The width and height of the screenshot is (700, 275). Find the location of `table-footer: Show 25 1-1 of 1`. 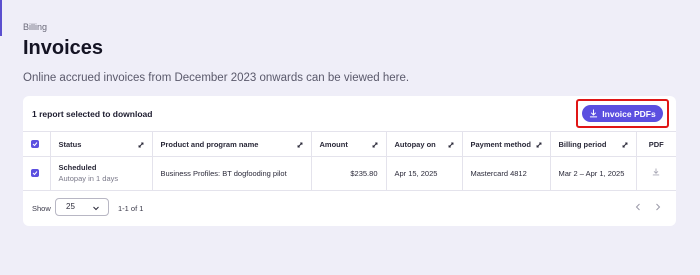

table-footer: Show 25 1-1 of 1 is located at coordinates (349, 206).